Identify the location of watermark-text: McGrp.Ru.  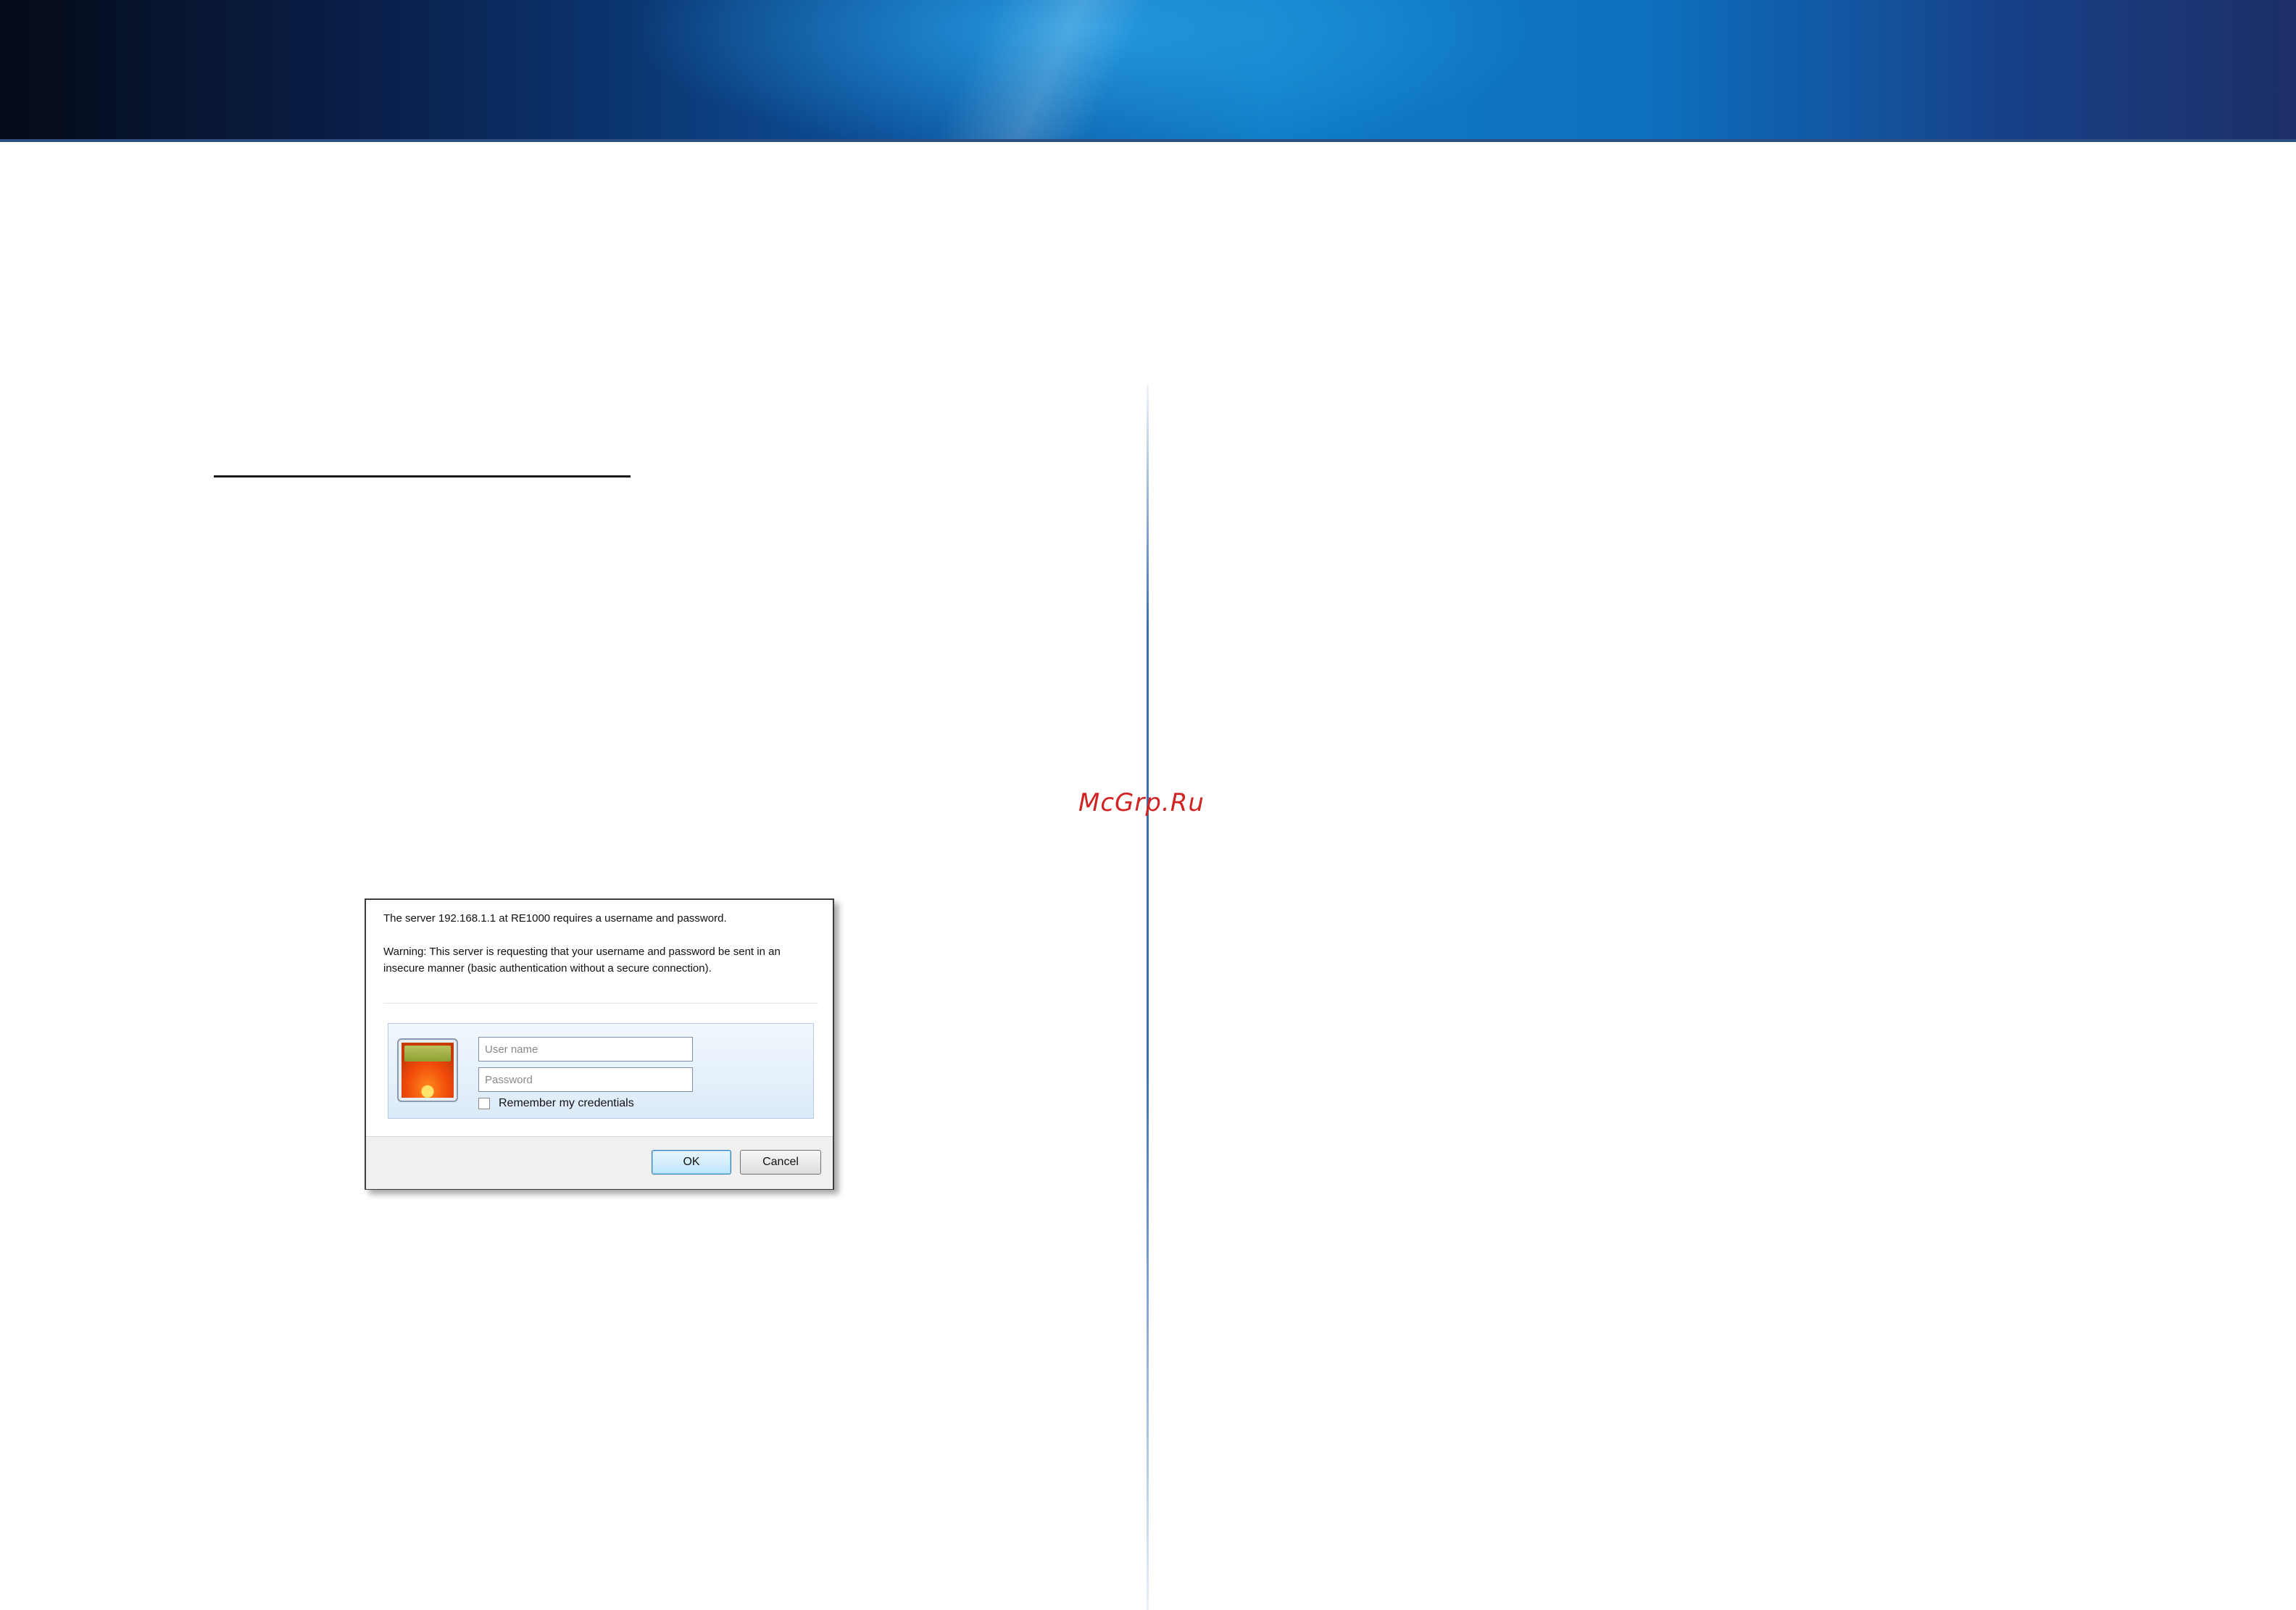
(1141, 802).